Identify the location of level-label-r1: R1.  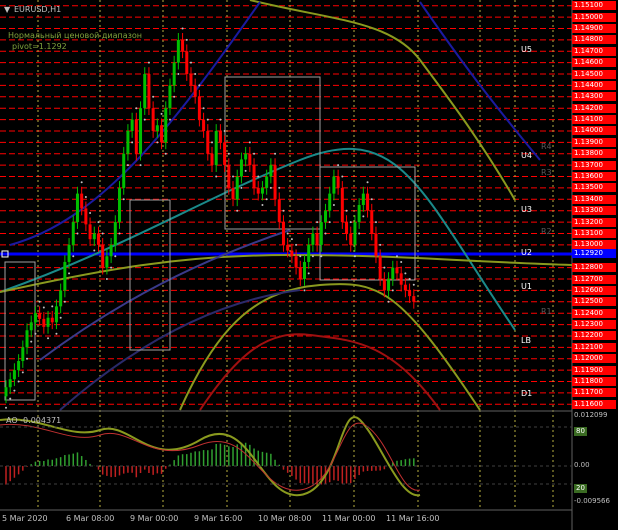
(546, 312).